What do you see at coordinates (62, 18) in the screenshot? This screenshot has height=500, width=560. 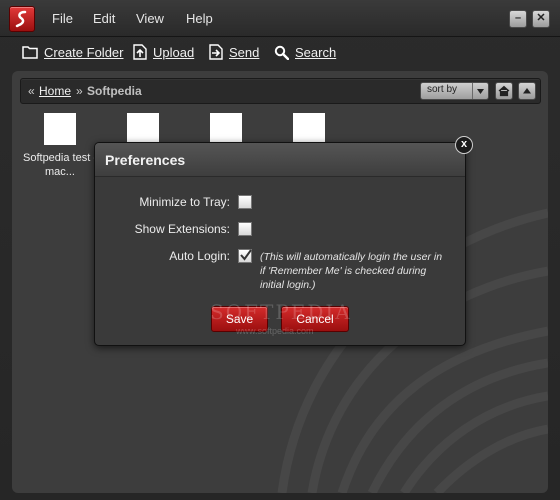 I see `menu-file: File` at bounding box center [62, 18].